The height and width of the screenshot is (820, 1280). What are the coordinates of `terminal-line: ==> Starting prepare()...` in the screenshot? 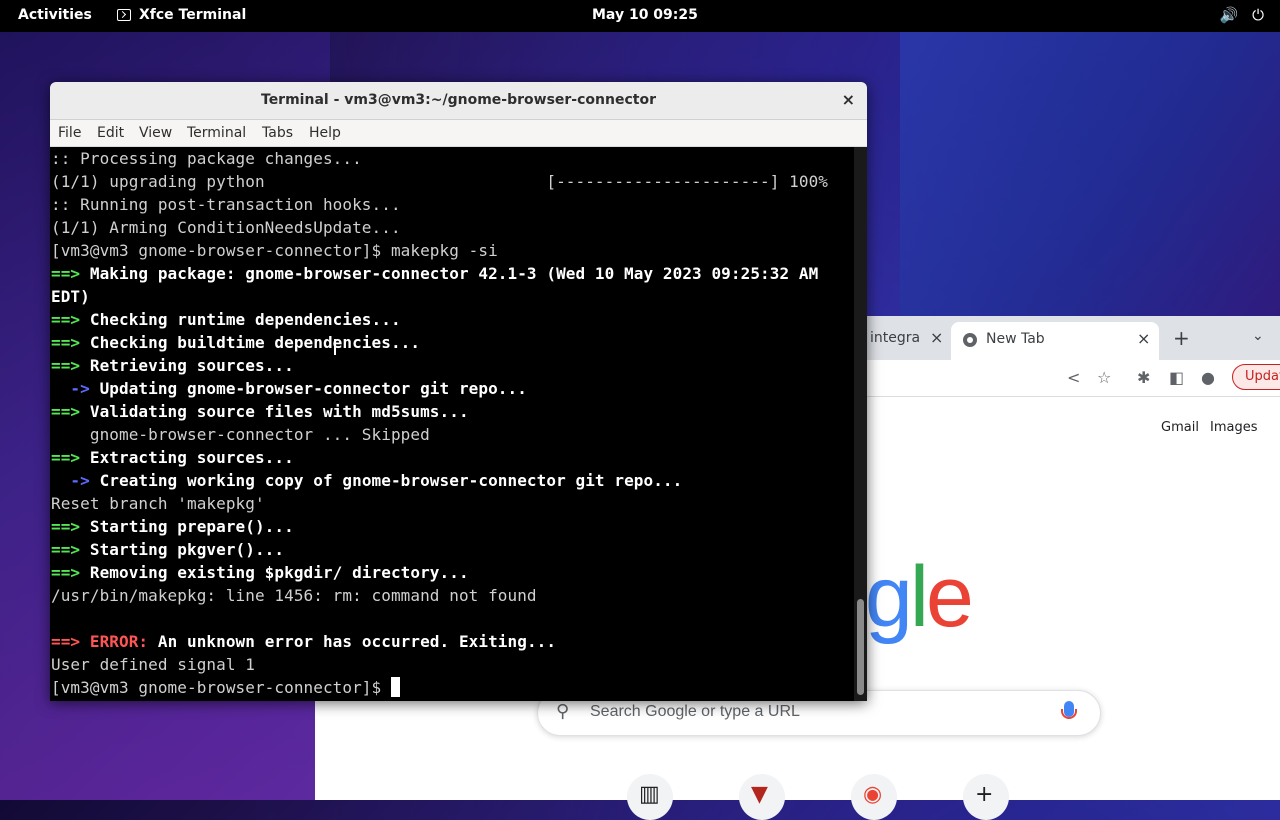 It's located at (172, 526).